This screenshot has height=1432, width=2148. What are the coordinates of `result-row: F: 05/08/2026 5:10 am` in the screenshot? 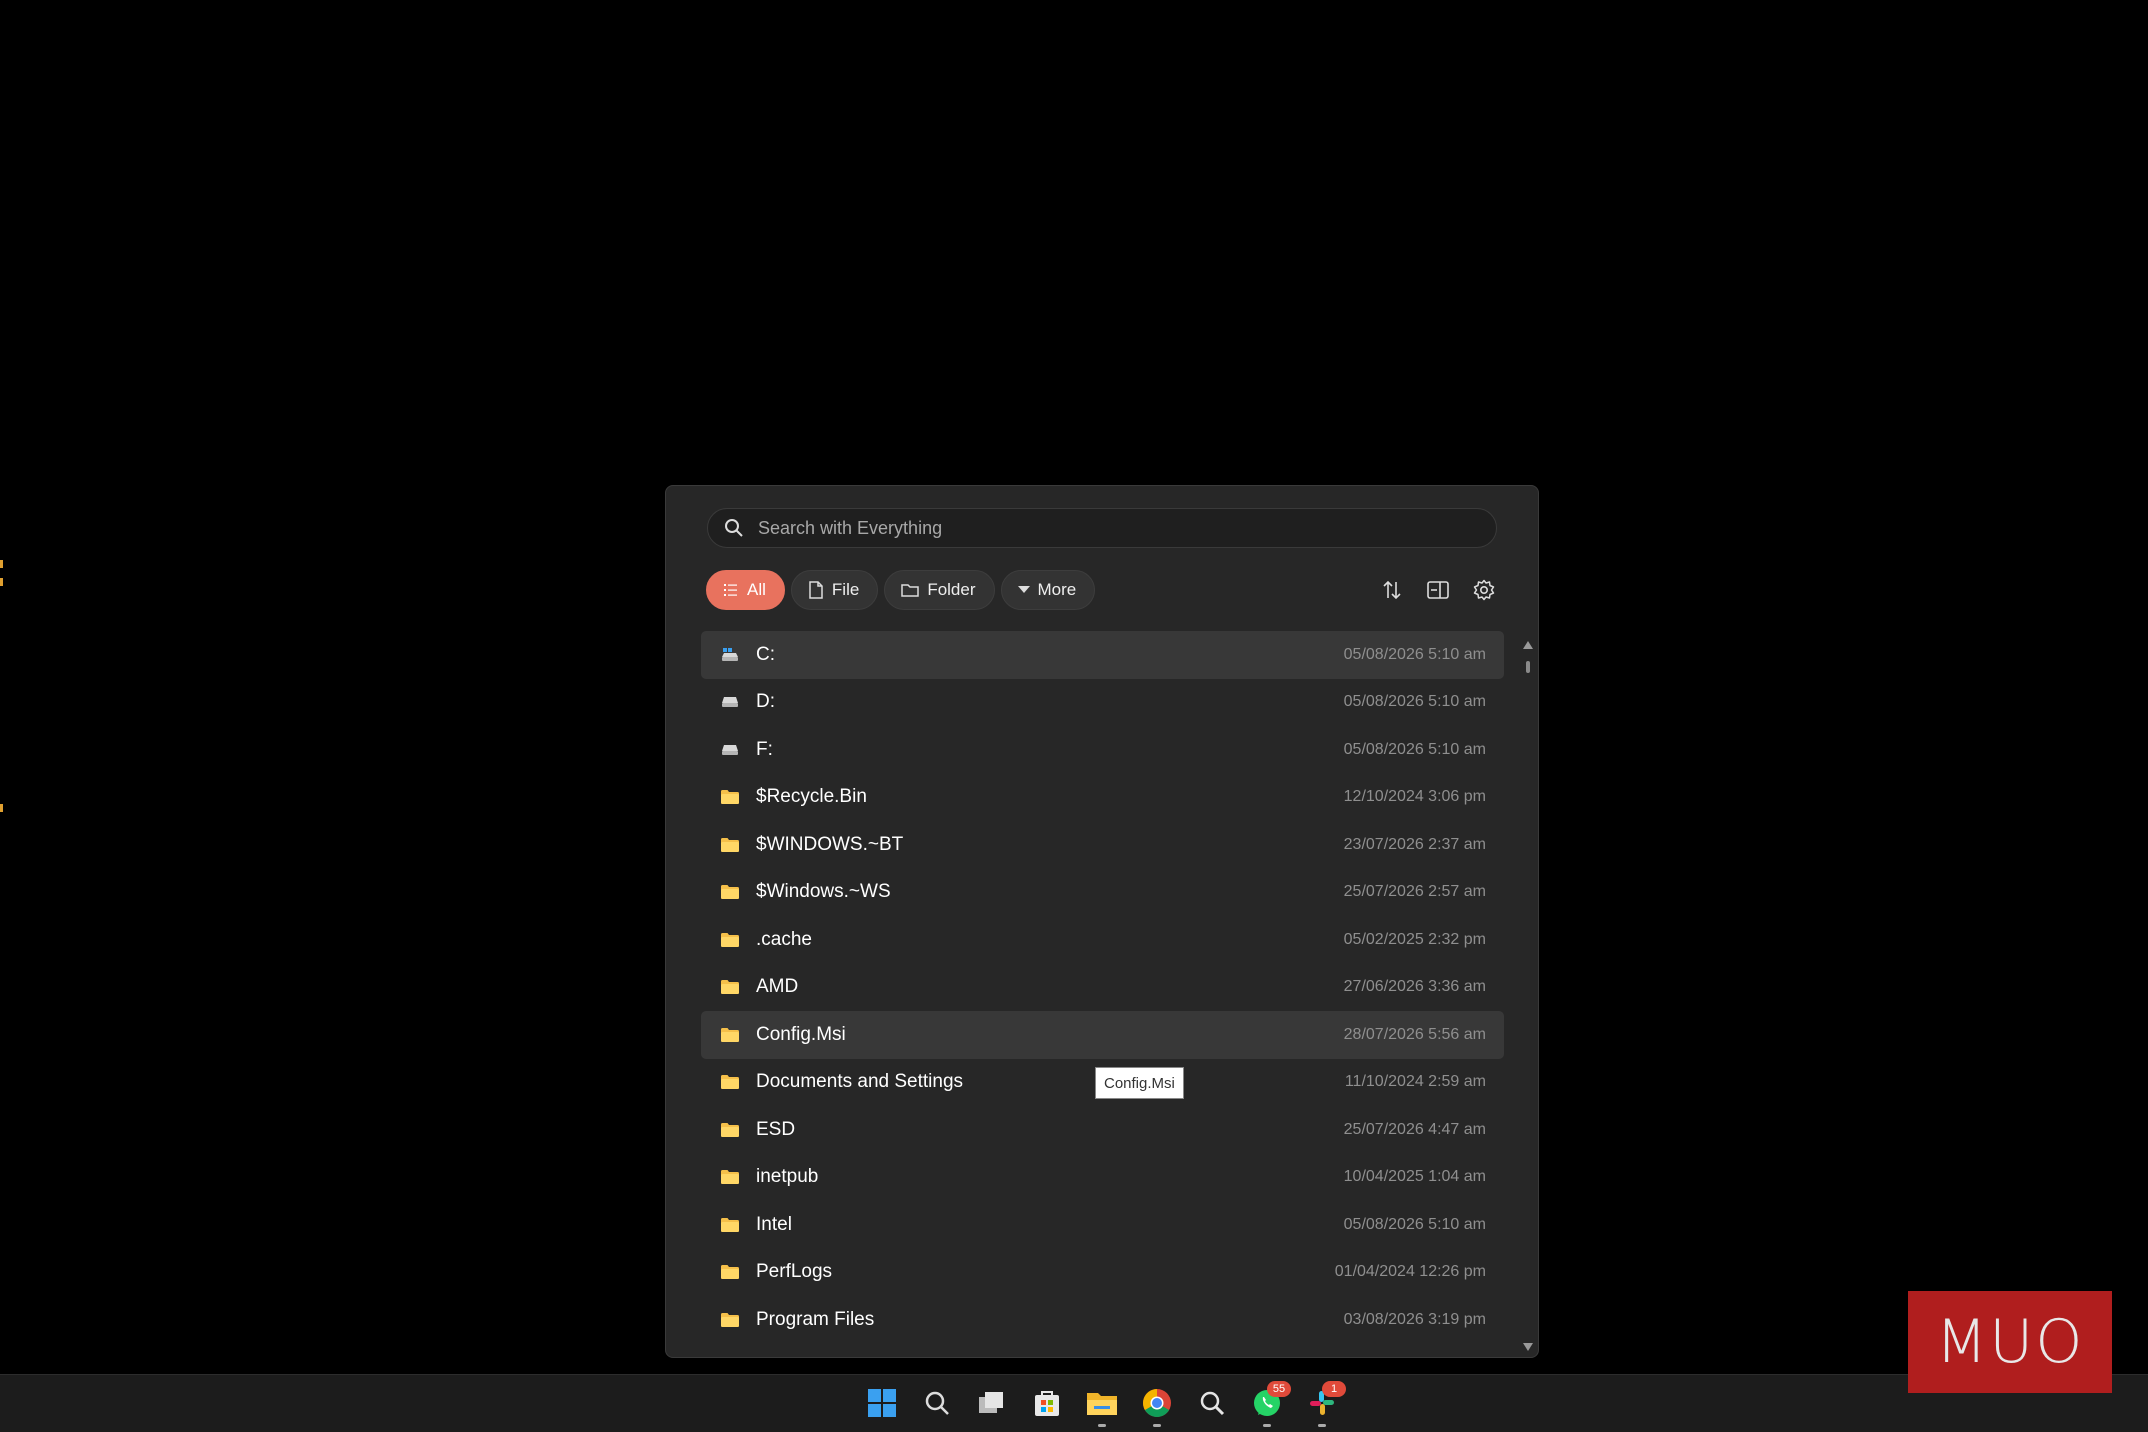 It's located at (1102, 750).